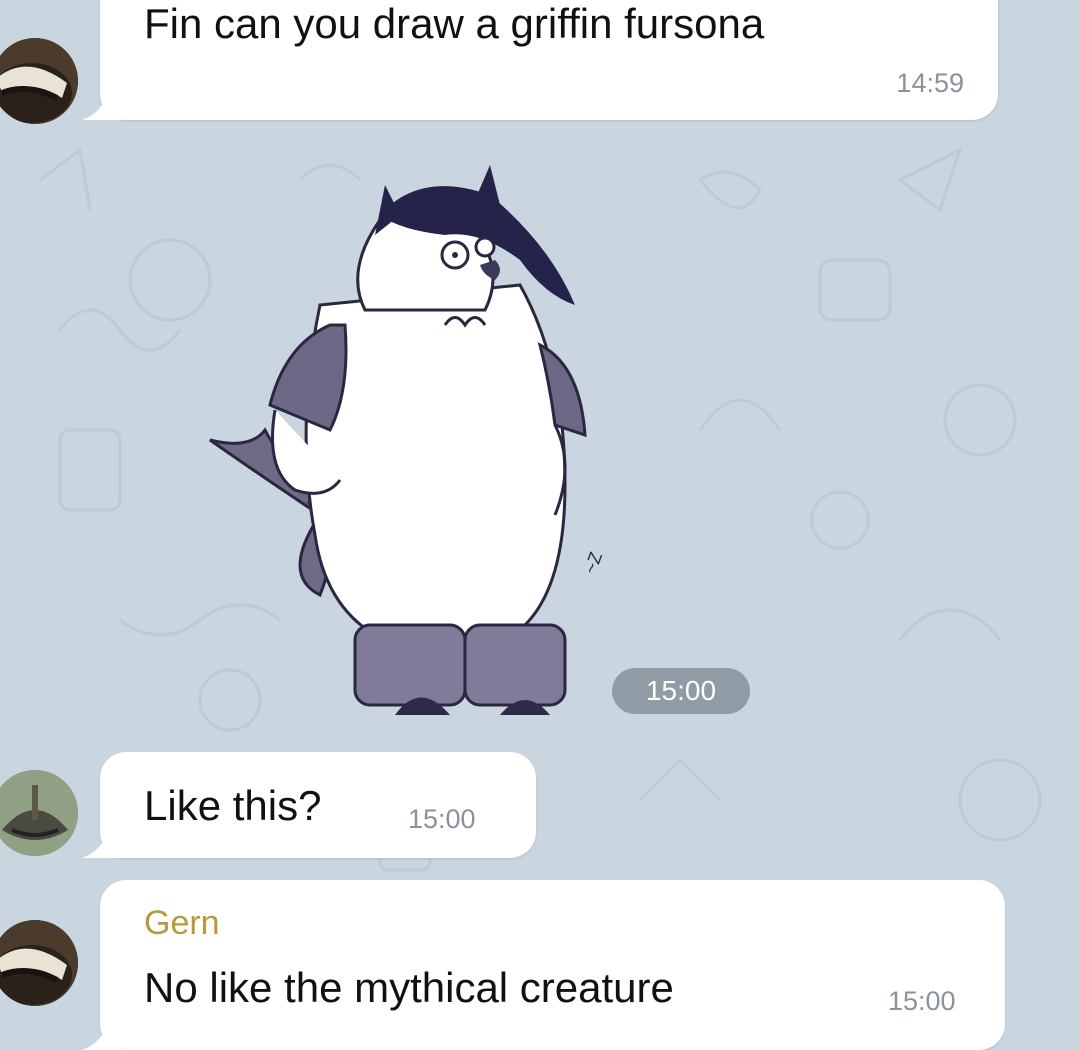 This screenshot has height=1050, width=1080. I want to click on message-text: Fin can you draw a griffin fursona, so click(454, 23).